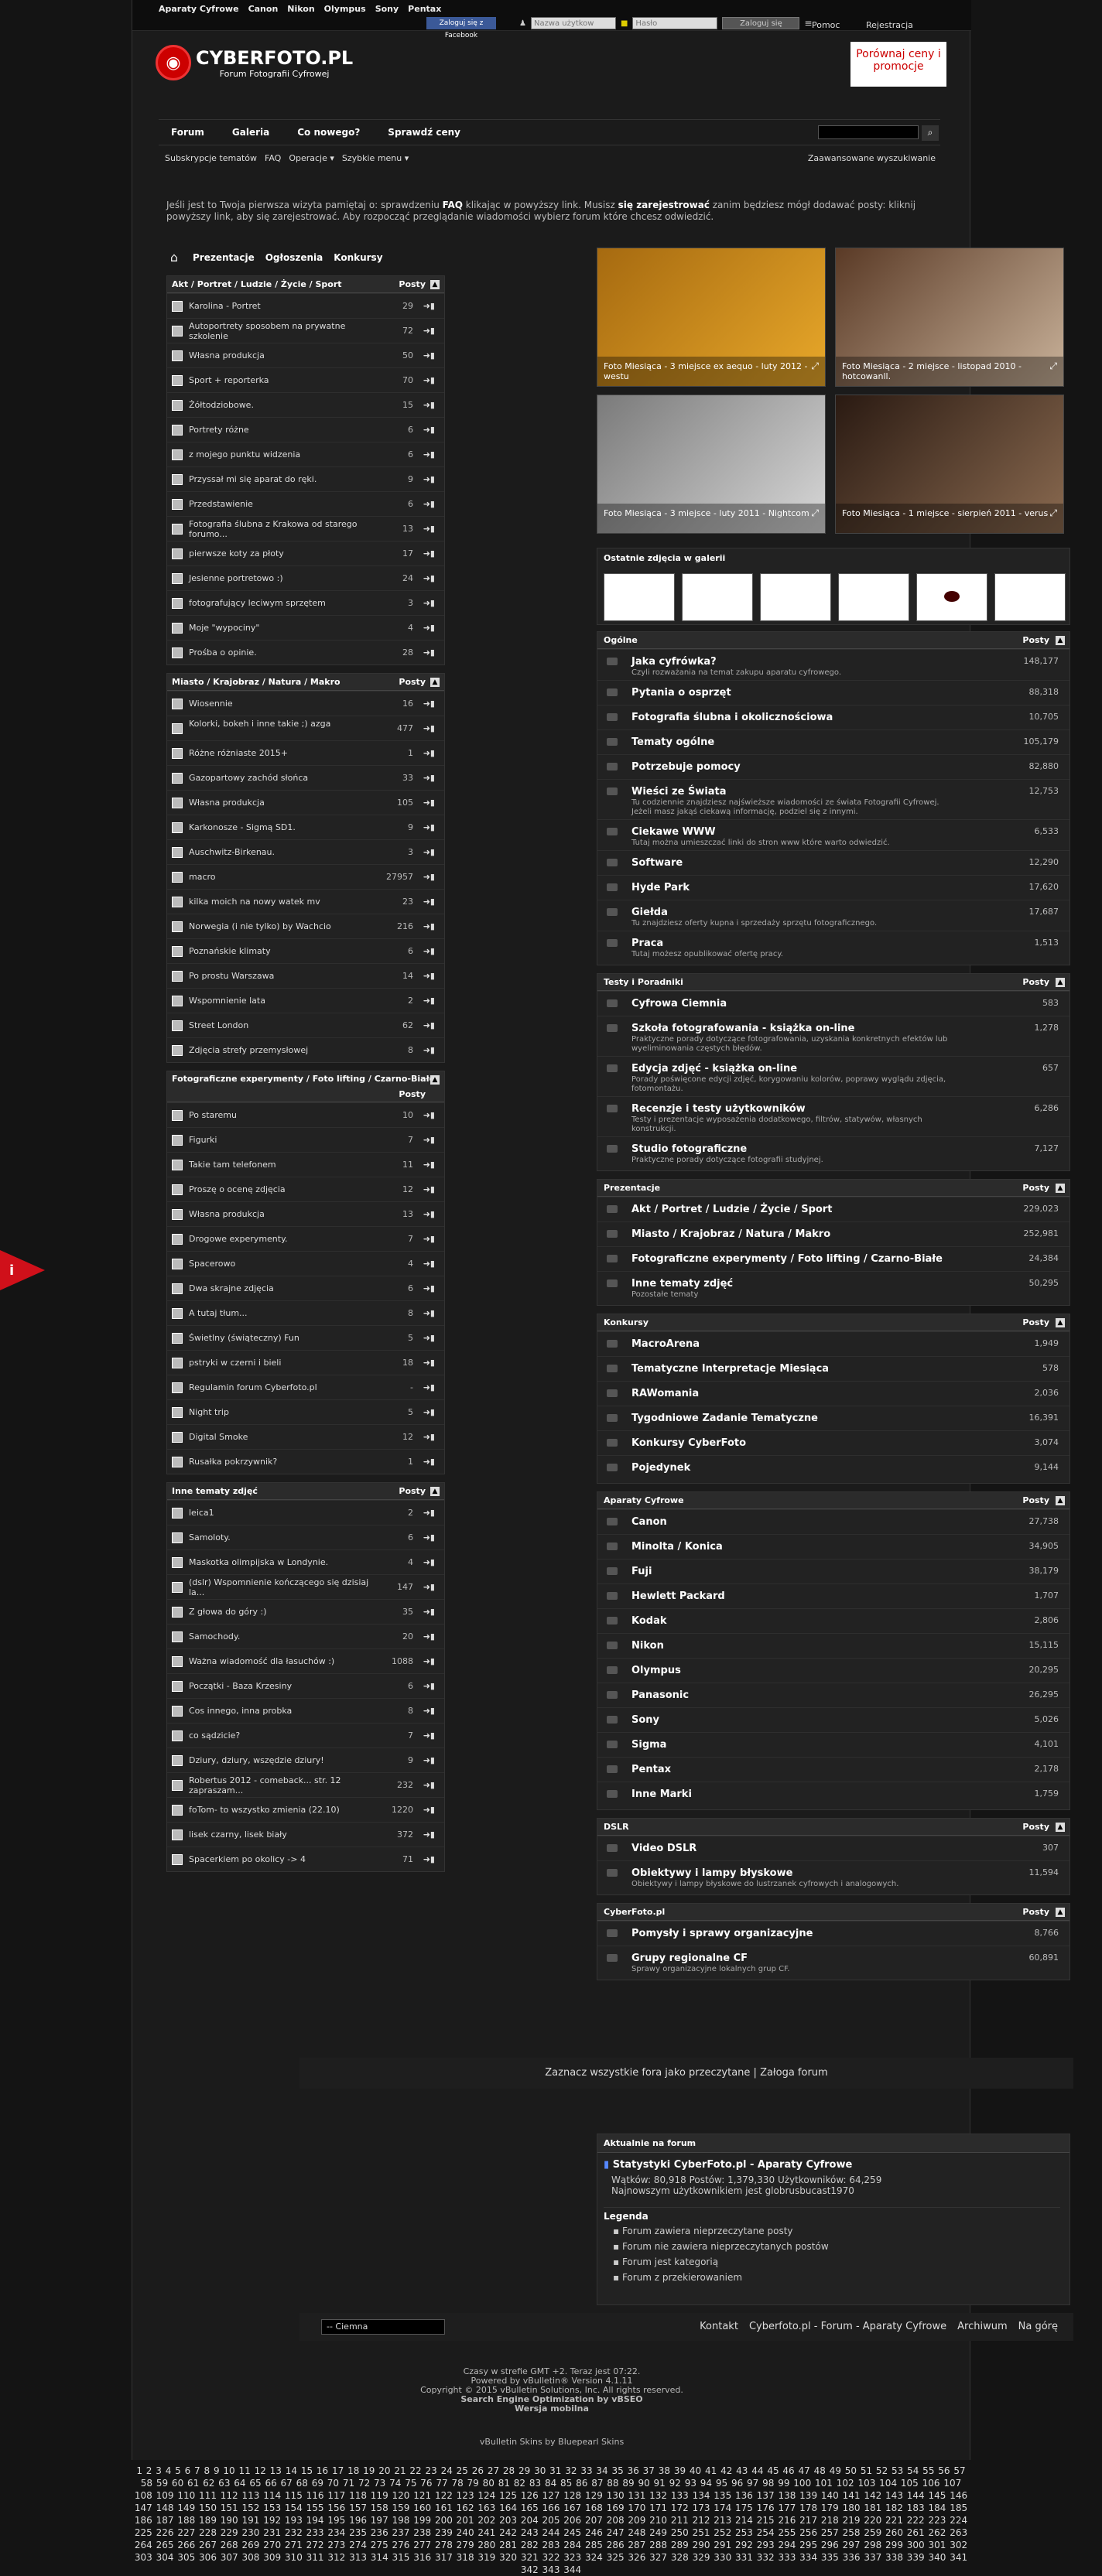 Image resolution: width=1102 pixels, height=2576 pixels. What do you see at coordinates (282, 1264) in the screenshot?
I see `thread-title: Spacerowo` at bounding box center [282, 1264].